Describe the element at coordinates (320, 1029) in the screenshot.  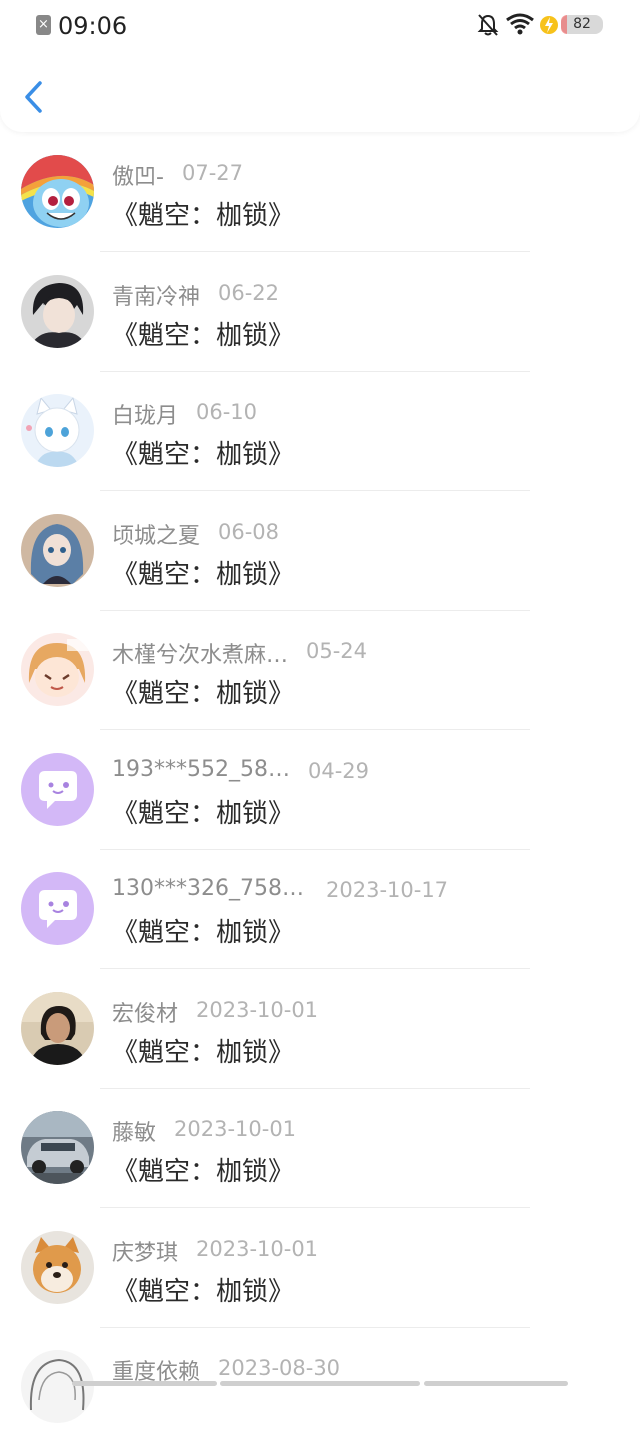
I see `list-item: 宏俊材 2023-10-01 《魈空：枷锁》` at that location.